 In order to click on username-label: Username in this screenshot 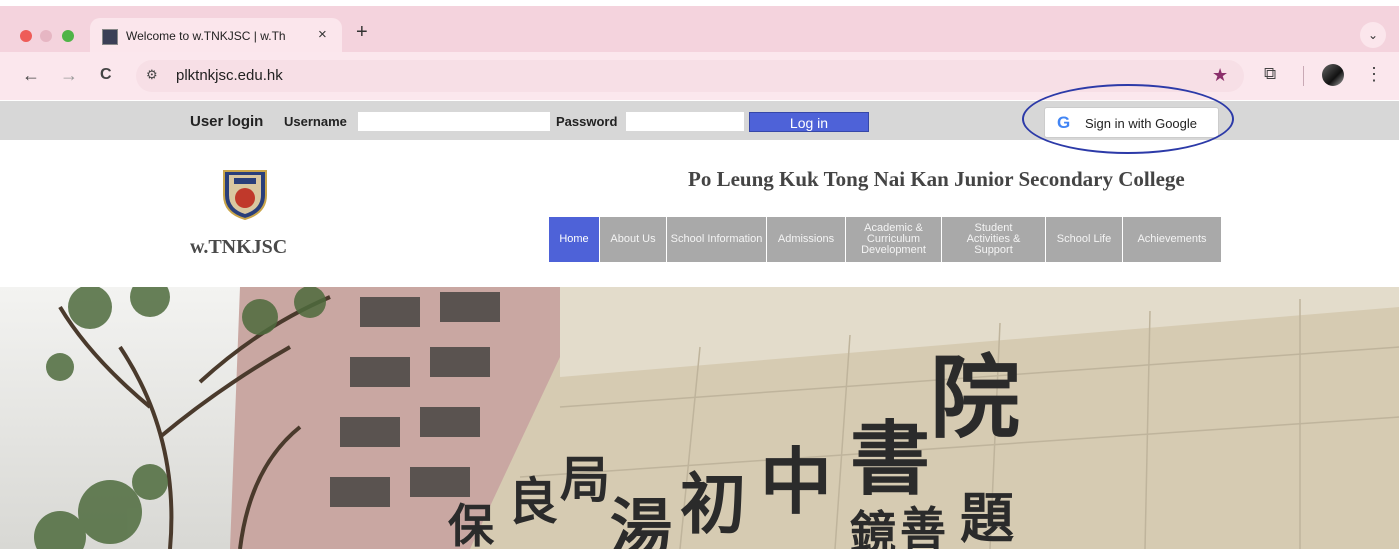, I will do `click(315, 121)`.